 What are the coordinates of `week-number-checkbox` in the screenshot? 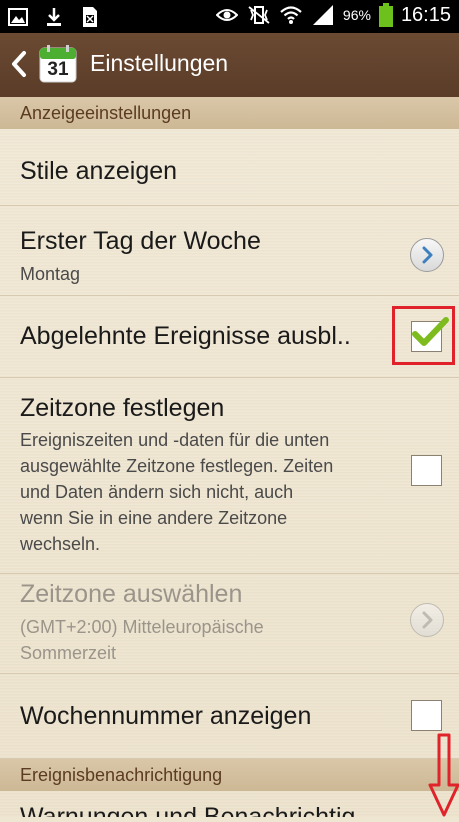 It's located at (426, 715).